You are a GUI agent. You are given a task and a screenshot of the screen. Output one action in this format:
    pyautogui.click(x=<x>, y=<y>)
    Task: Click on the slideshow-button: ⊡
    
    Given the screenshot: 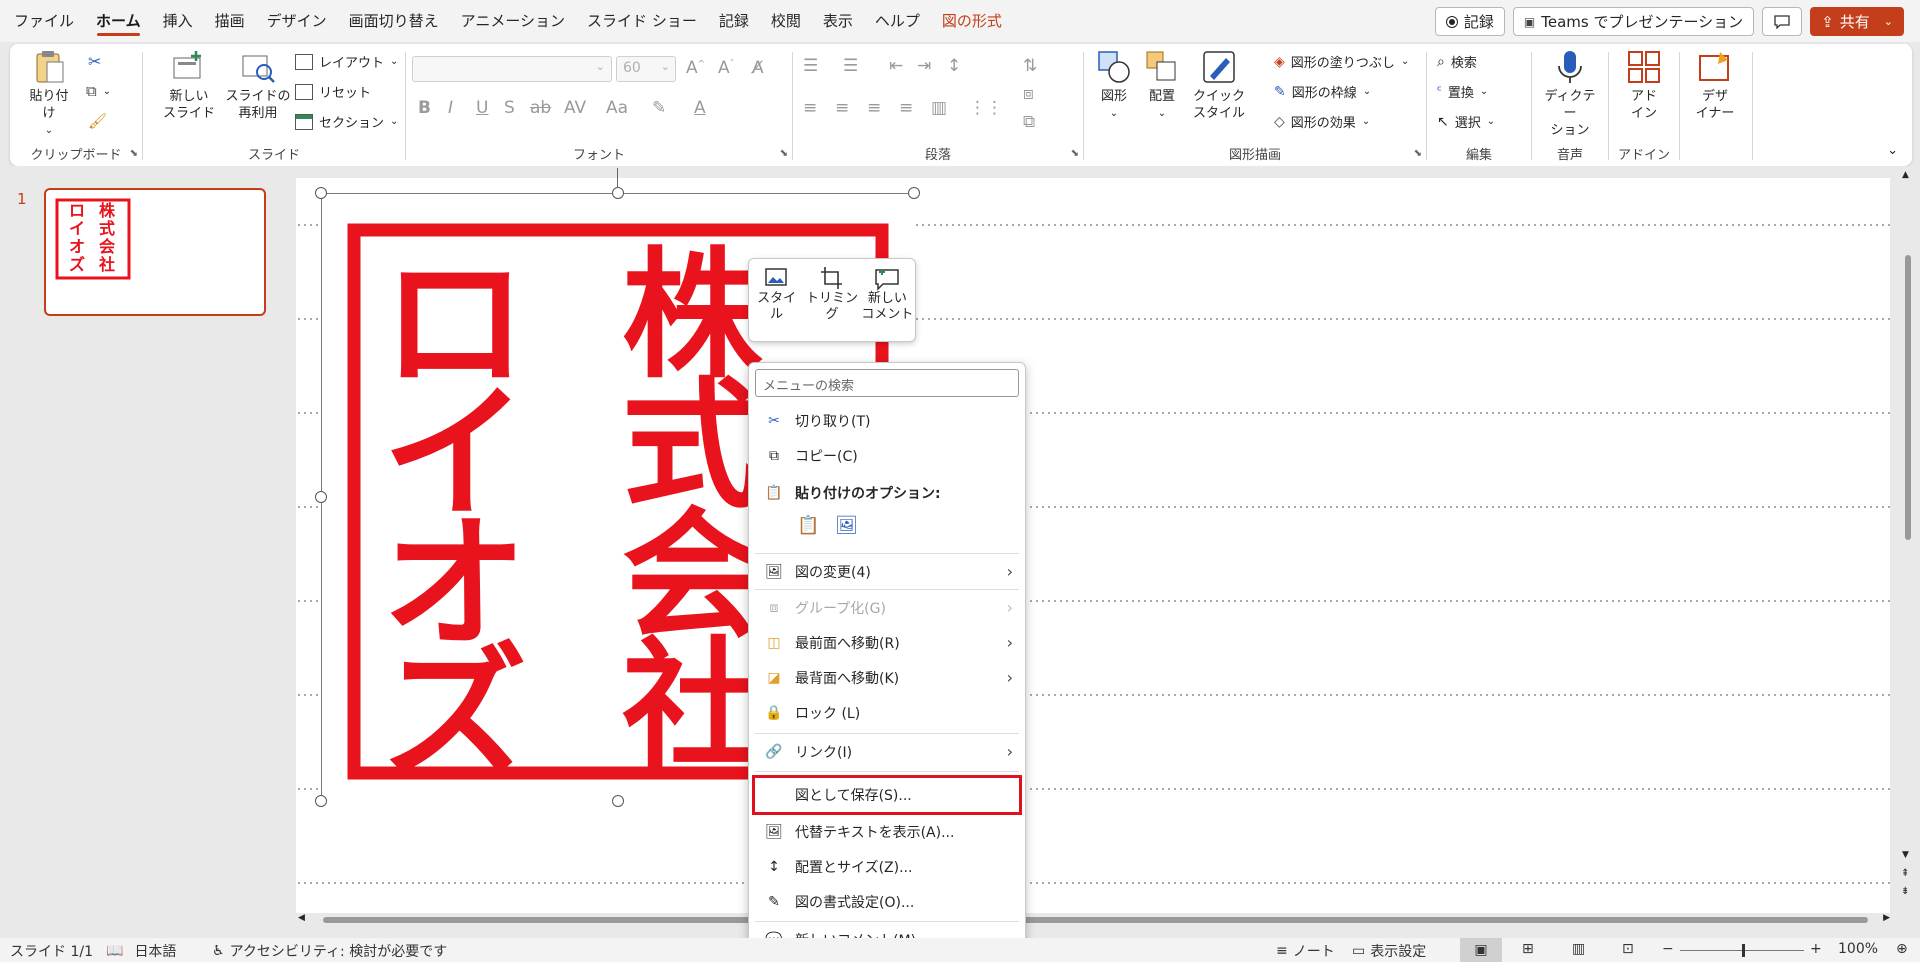 What is the action you would take?
    pyautogui.click(x=1628, y=949)
    